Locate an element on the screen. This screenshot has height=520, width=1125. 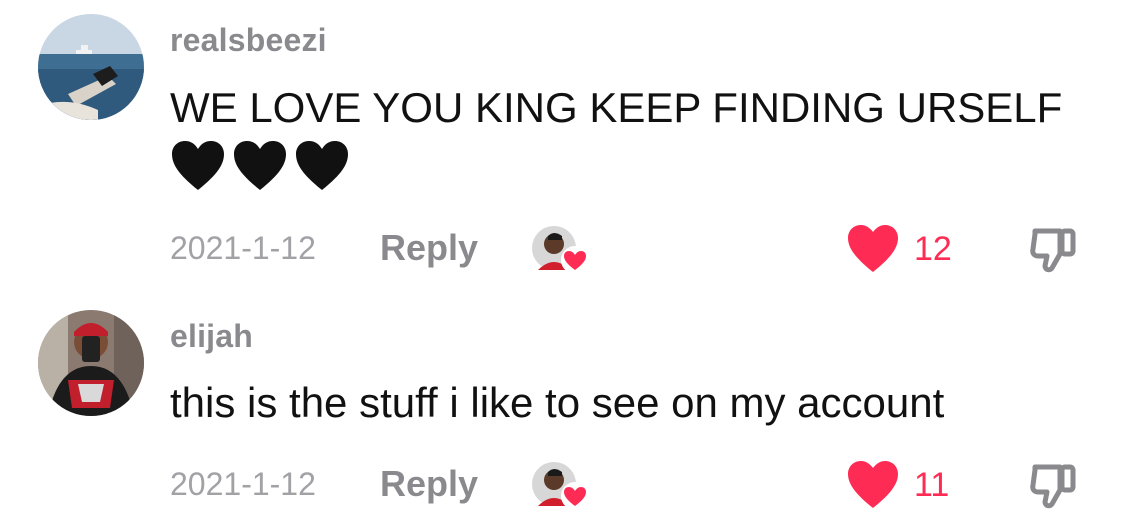
mirror-selfie-avatar is located at coordinates (91, 363).